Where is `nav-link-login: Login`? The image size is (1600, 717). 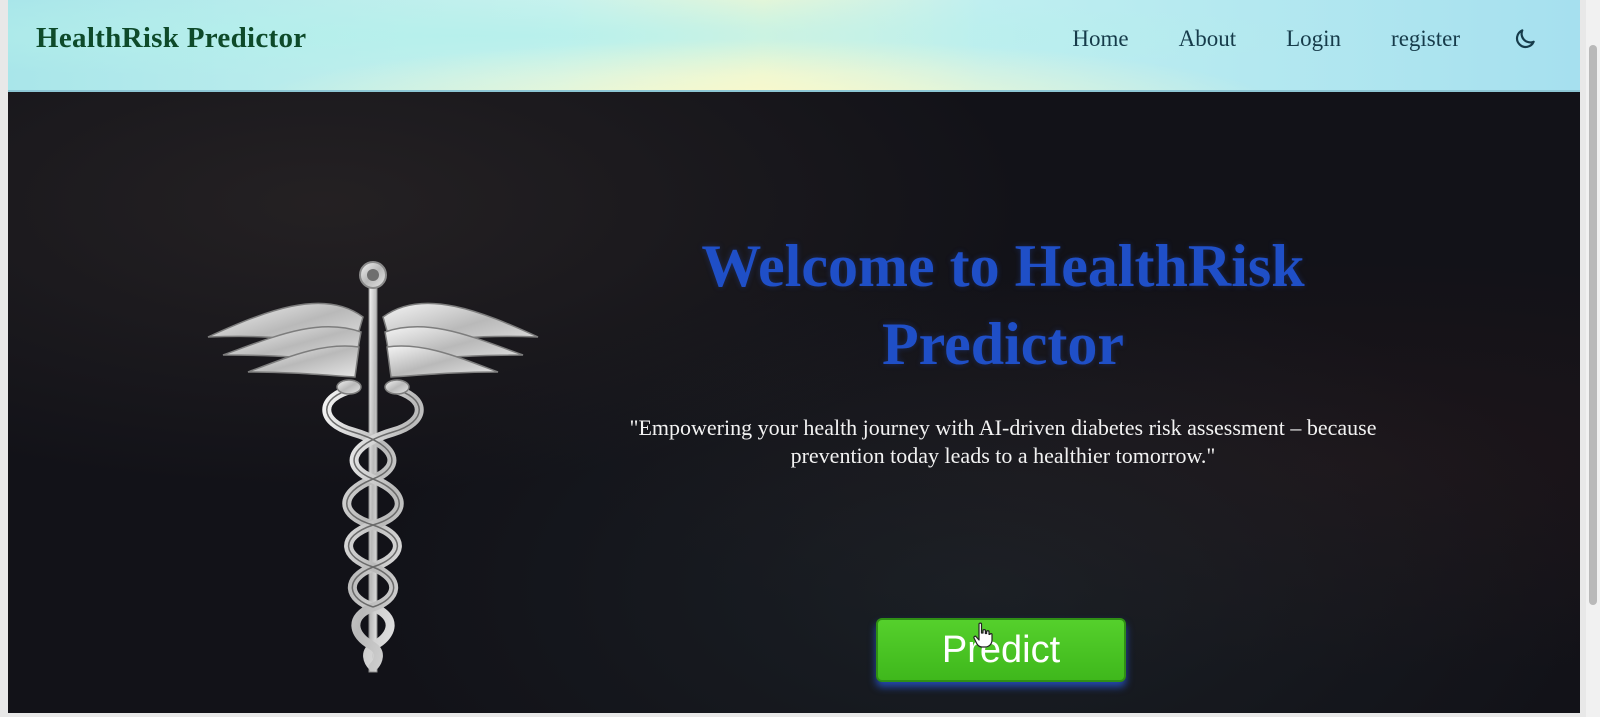 nav-link-login: Login is located at coordinates (1313, 39).